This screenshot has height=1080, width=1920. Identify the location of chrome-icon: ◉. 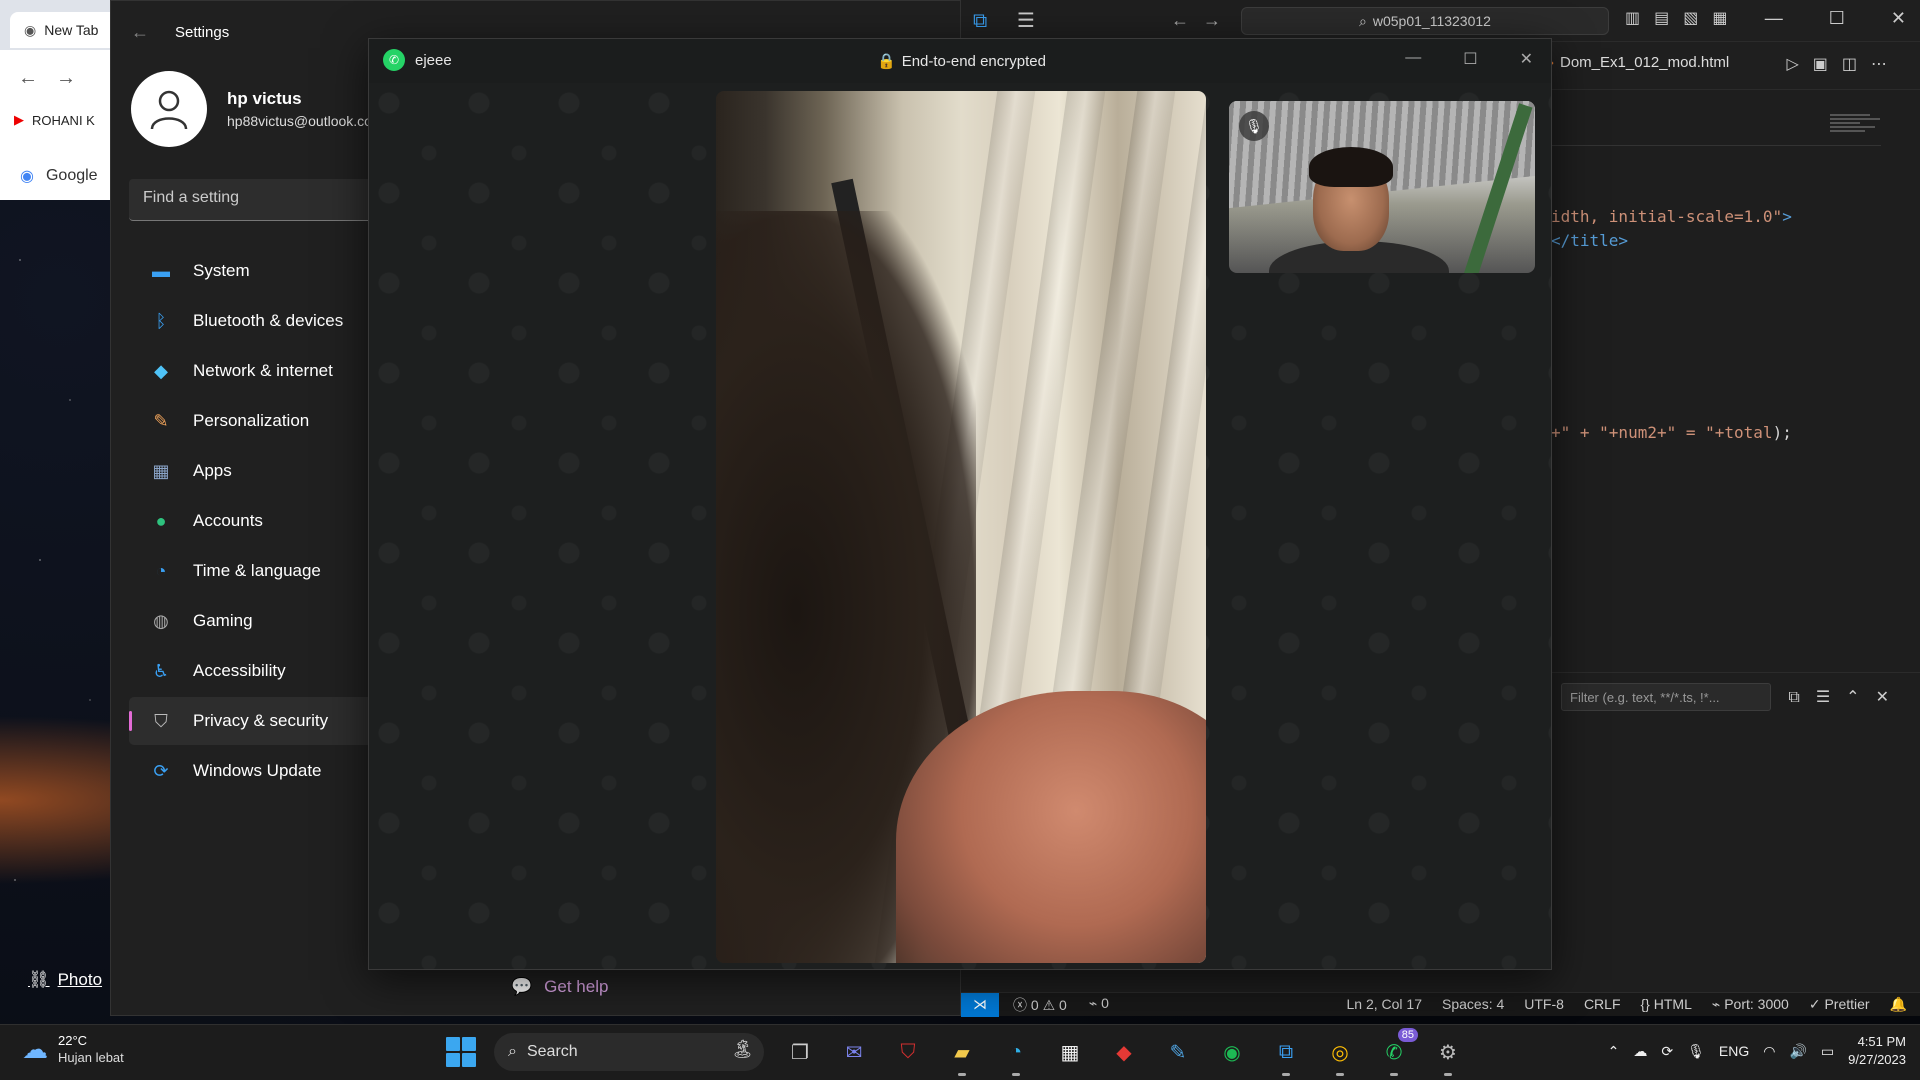
(30, 29).